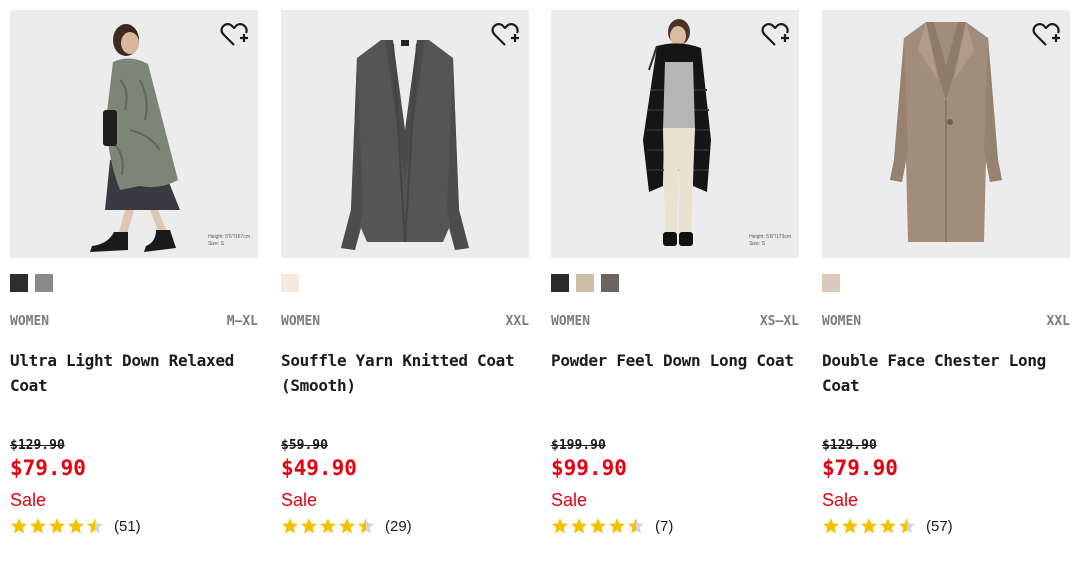  I want to click on product-title: Double Face Chester Long Coat, so click(947, 373).